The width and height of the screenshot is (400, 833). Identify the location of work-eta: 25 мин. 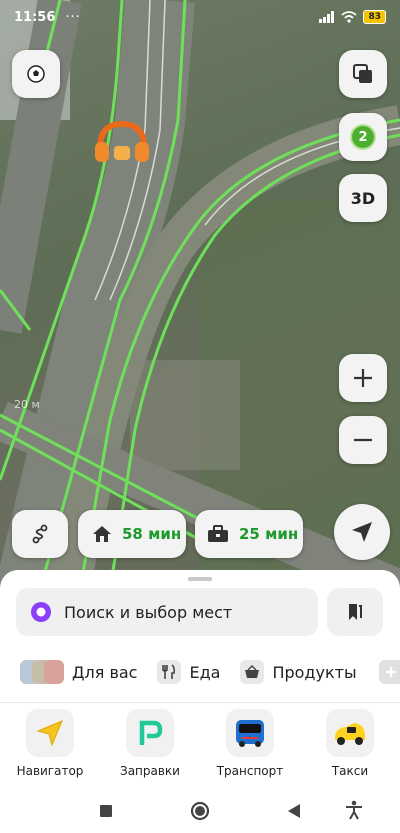
(269, 534).